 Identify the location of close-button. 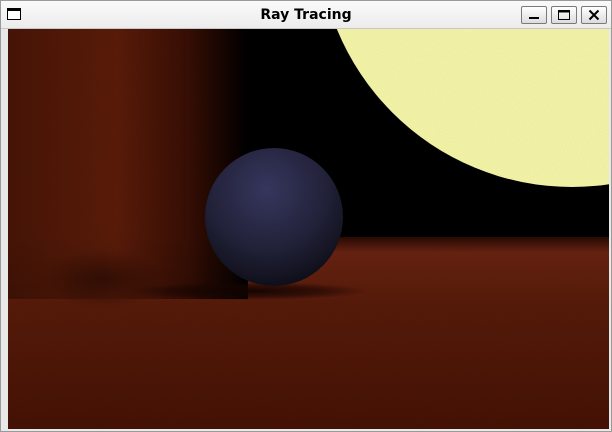
(594, 15).